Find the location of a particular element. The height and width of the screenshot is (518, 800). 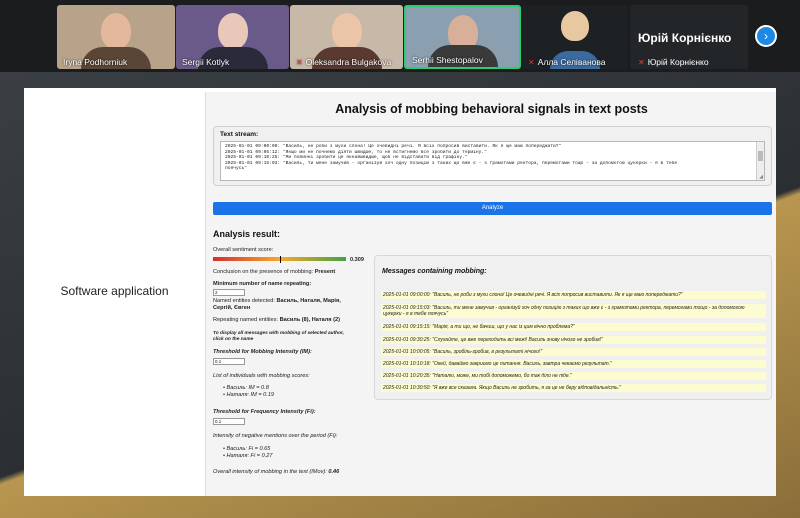

im-item: Василь: IM = 0.8 is located at coordinates (247, 388).